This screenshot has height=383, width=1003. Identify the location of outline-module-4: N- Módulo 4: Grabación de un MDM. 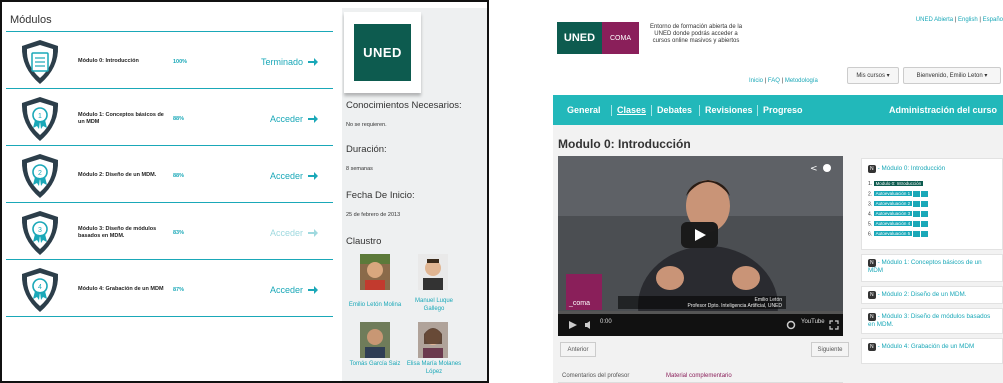
(932, 351).